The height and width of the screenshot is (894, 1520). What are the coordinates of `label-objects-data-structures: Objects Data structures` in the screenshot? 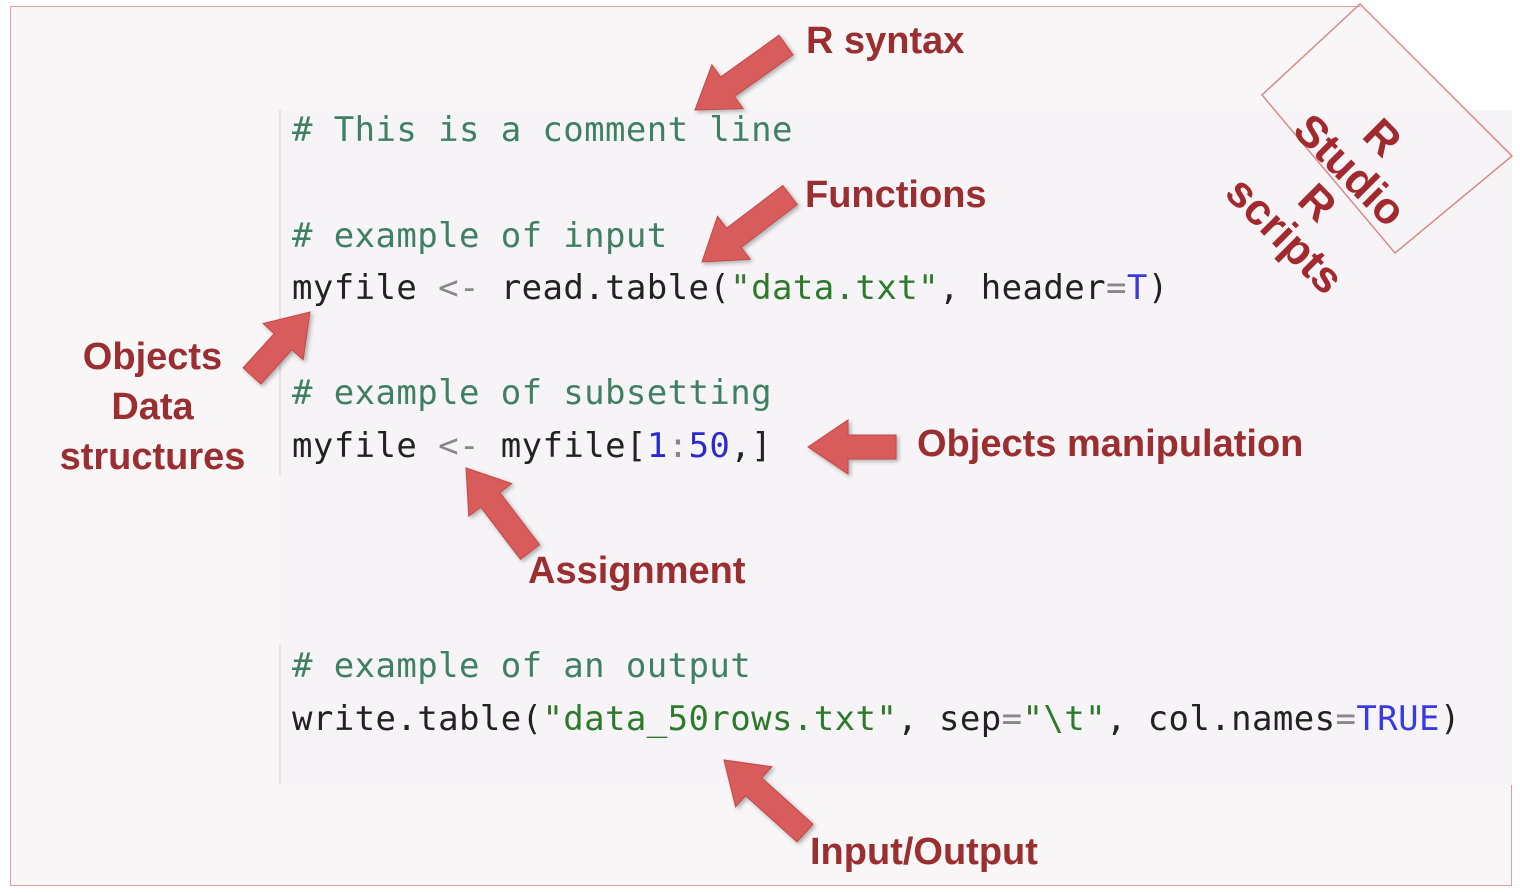 It's located at (152, 407).